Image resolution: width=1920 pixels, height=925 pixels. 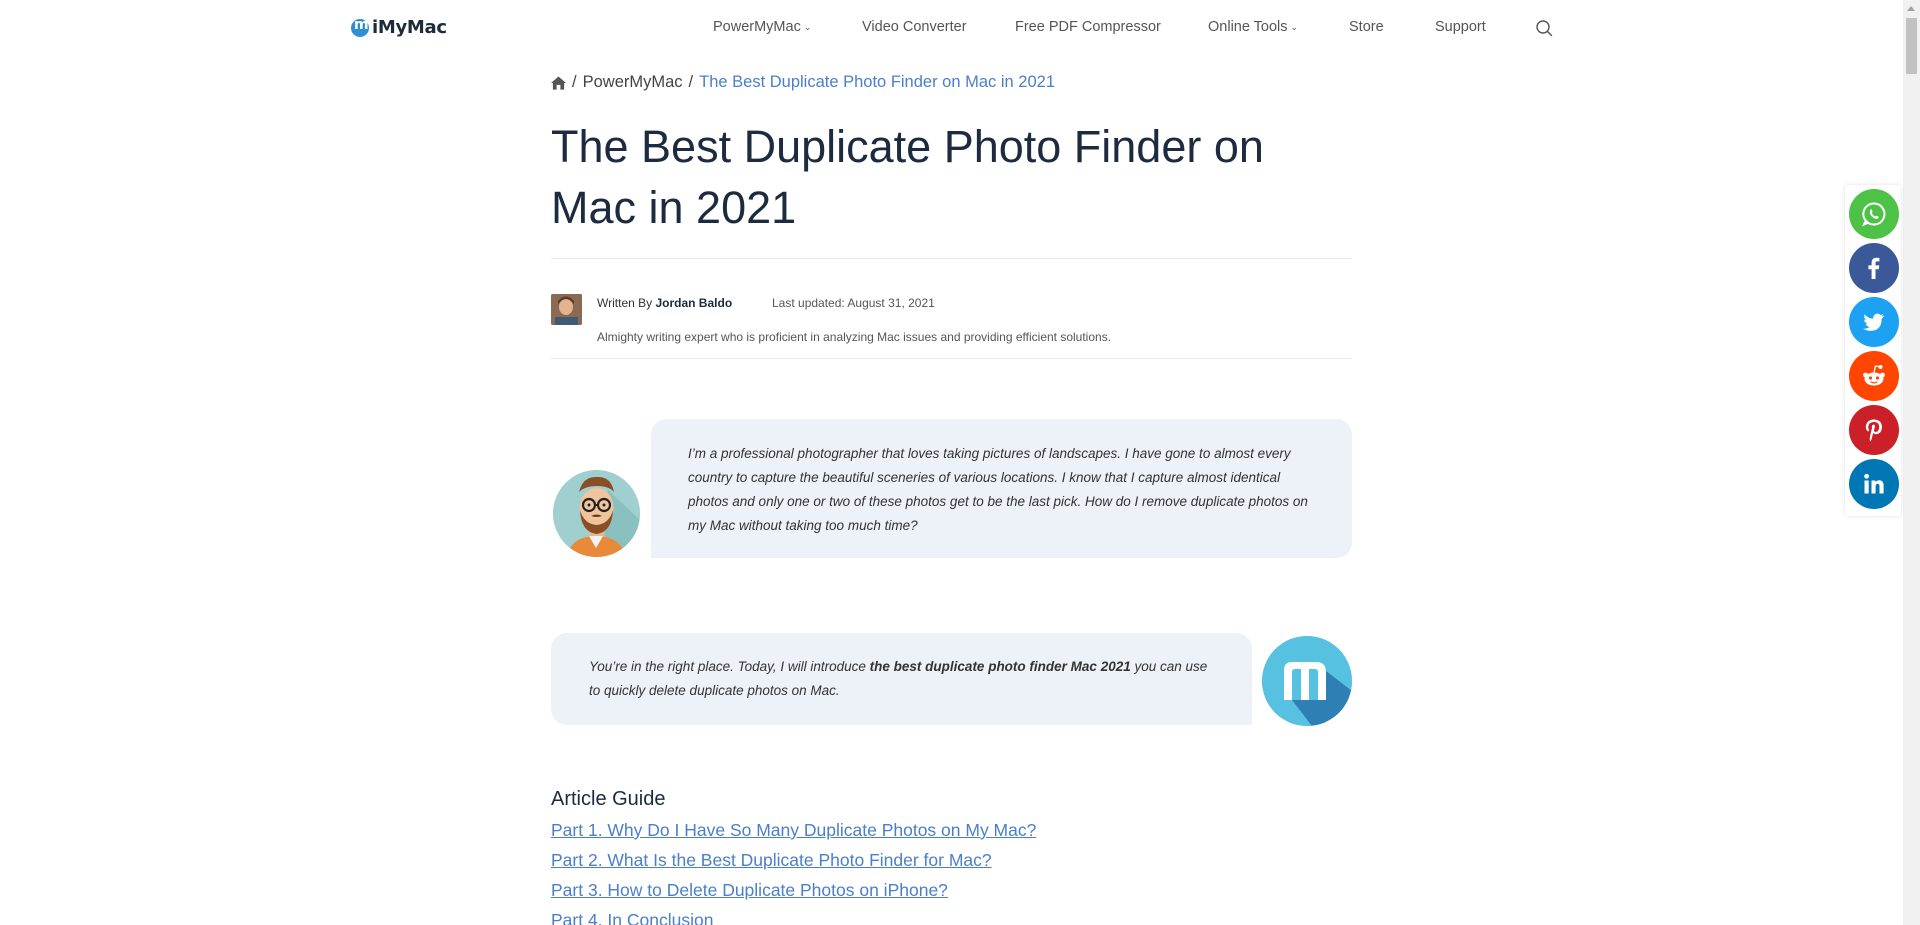 What do you see at coordinates (1253, 27) in the screenshot?
I see `nav-online-tools: Online Tools ⌄` at bounding box center [1253, 27].